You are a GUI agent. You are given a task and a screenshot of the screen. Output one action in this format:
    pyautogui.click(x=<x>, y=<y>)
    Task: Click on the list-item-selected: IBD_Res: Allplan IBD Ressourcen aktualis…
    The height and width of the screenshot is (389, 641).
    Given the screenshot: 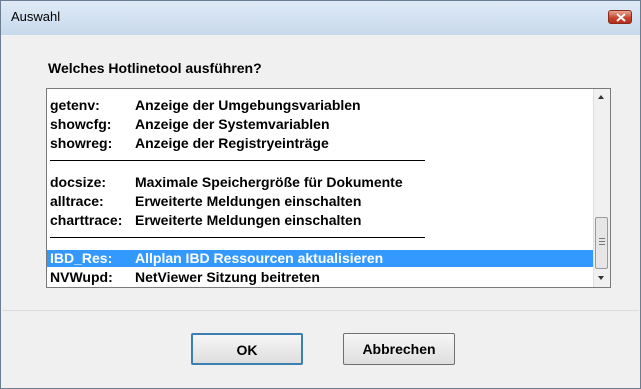 What is the action you would take?
    pyautogui.click(x=321, y=258)
    